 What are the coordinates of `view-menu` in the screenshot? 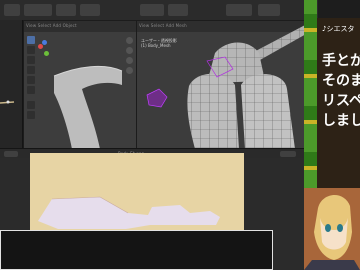 It's located at (66, 10).